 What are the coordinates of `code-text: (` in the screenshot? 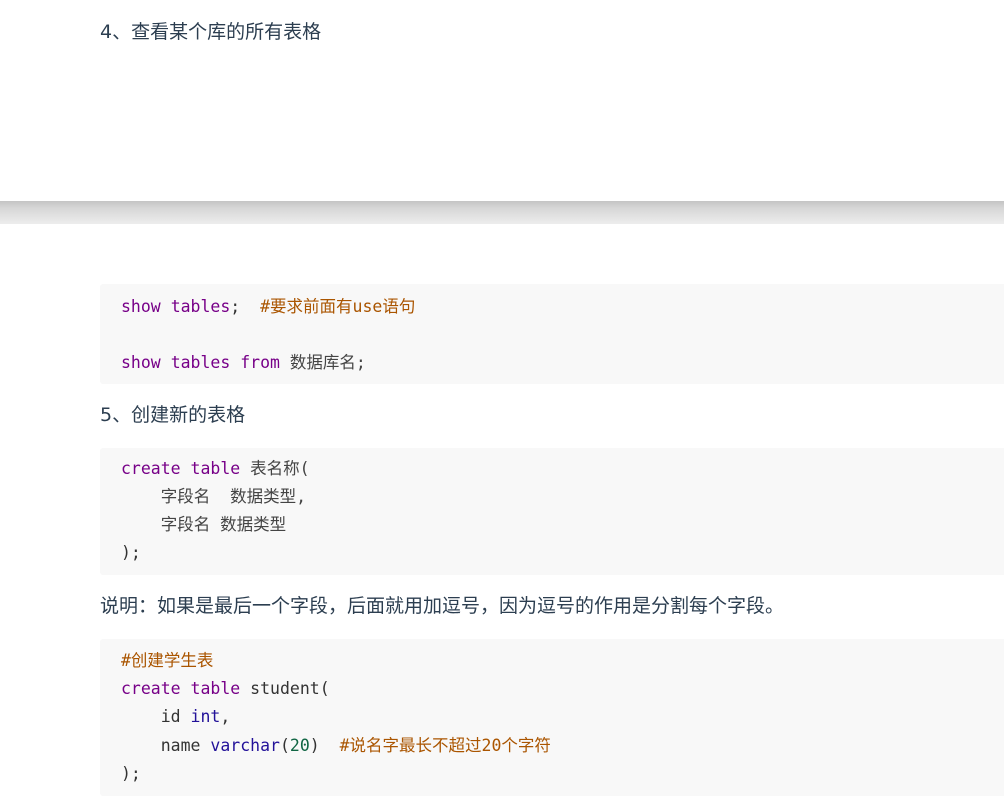 It's located at (284, 745).